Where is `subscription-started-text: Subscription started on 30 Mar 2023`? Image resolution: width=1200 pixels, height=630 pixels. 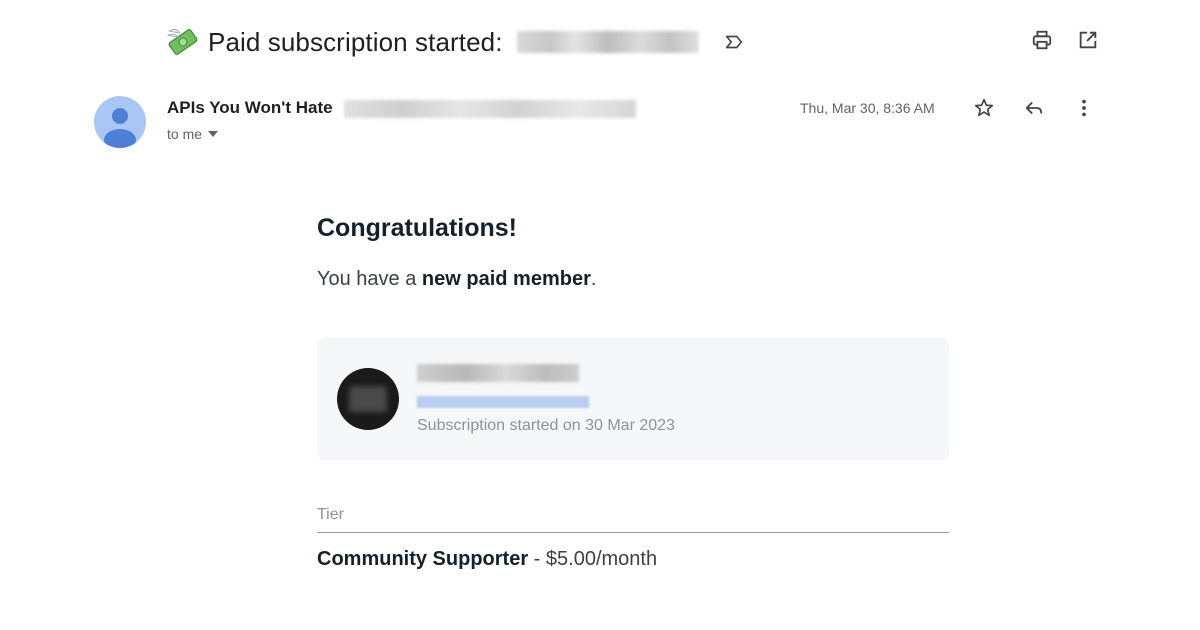 subscription-started-text: Subscription started on 30 Mar 2023 is located at coordinates (546, 425).